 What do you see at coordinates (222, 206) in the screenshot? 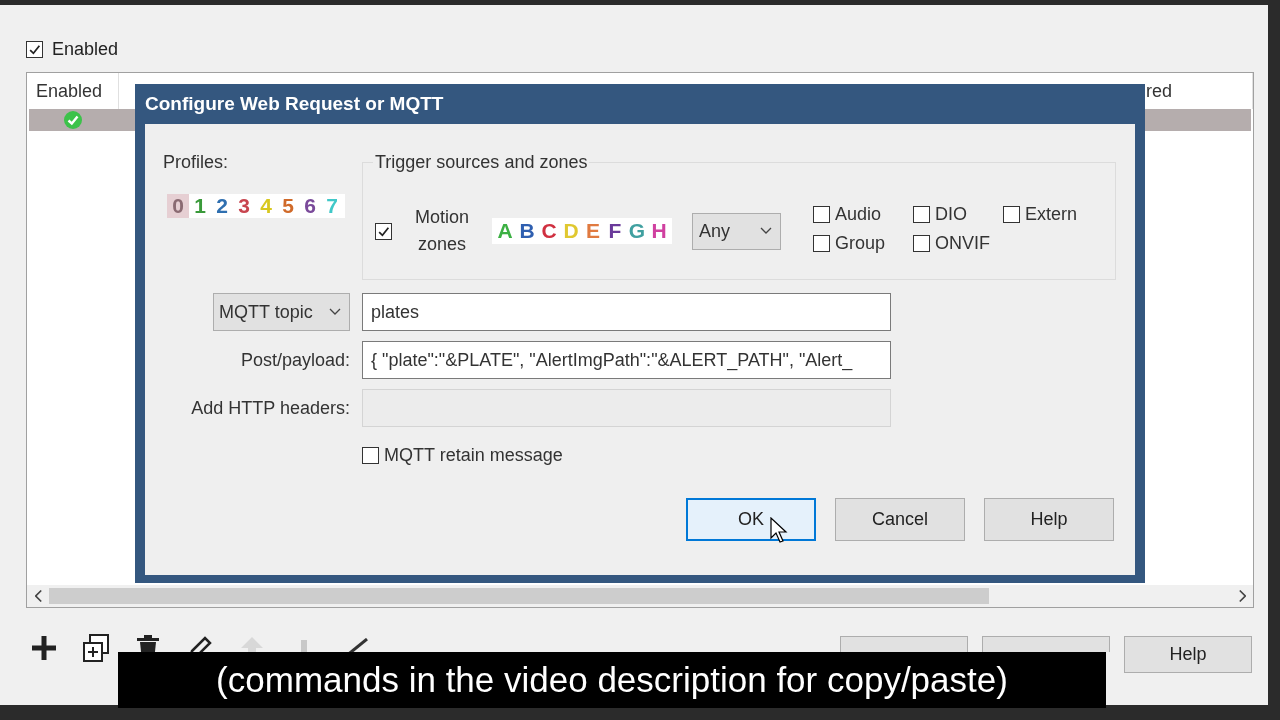
I see `profile-number: 2` at bounding box center [222, 206].